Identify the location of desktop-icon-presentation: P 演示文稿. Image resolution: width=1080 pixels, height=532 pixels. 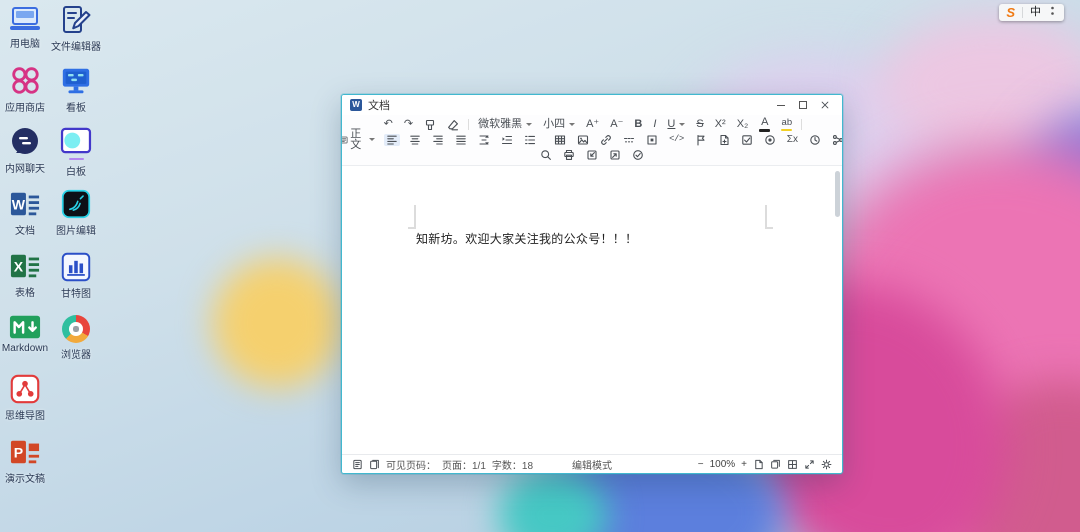
(27, 461).